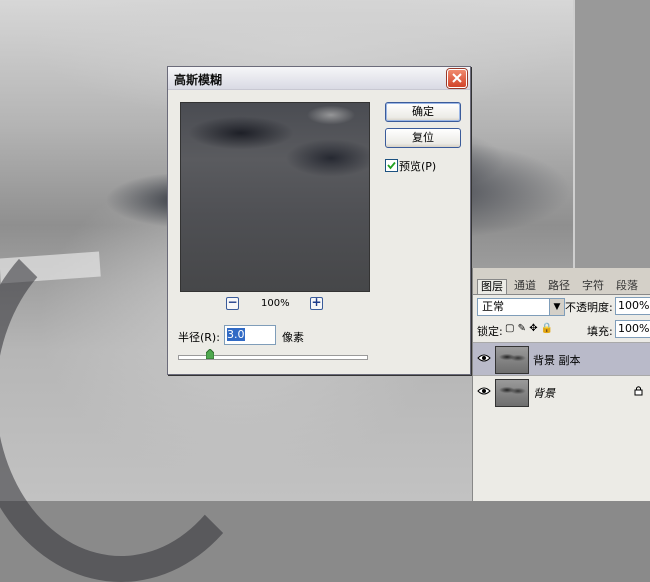 This screenshot has width=650, height=582. Describe the element at coordinates (533, 328) in the screenshot. I see `lock-move-icon: ✥` at that location.